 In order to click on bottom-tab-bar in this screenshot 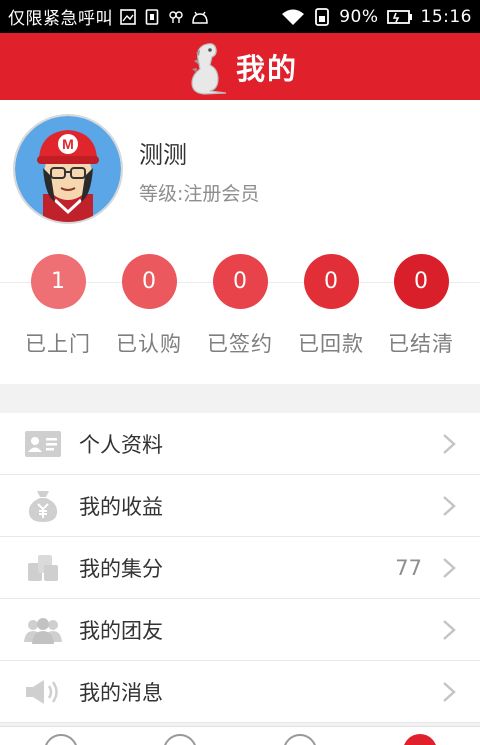, I will do `click(240, 735)`.